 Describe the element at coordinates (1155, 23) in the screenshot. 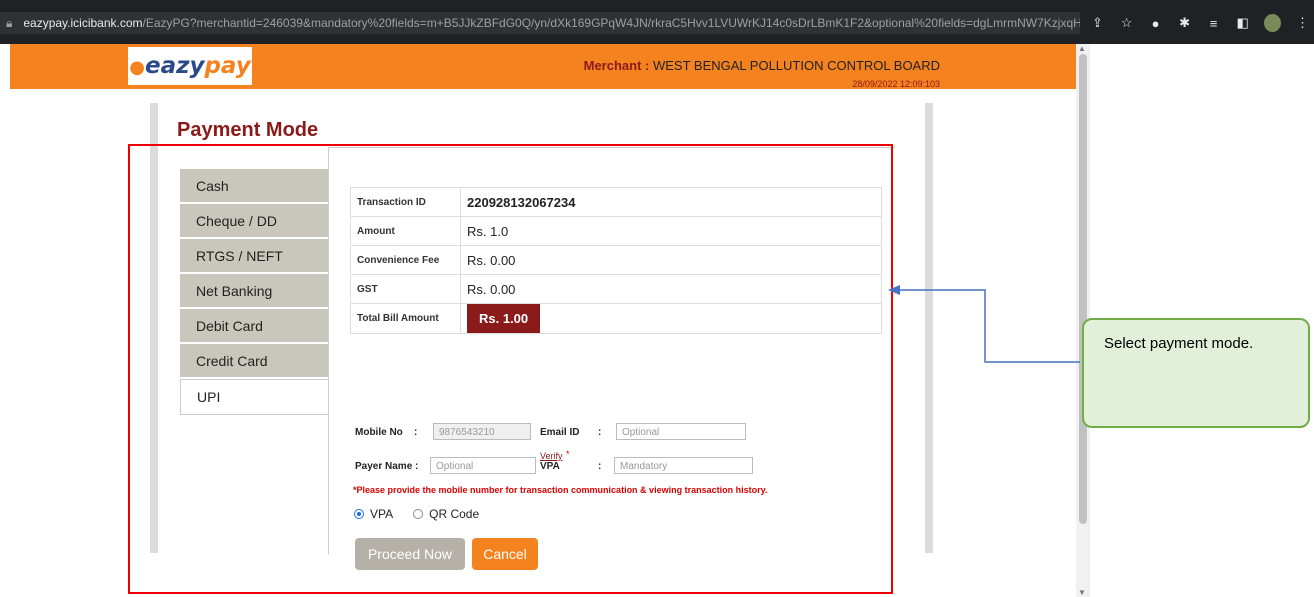

I see `shield-extension-icon: ●` at that location.